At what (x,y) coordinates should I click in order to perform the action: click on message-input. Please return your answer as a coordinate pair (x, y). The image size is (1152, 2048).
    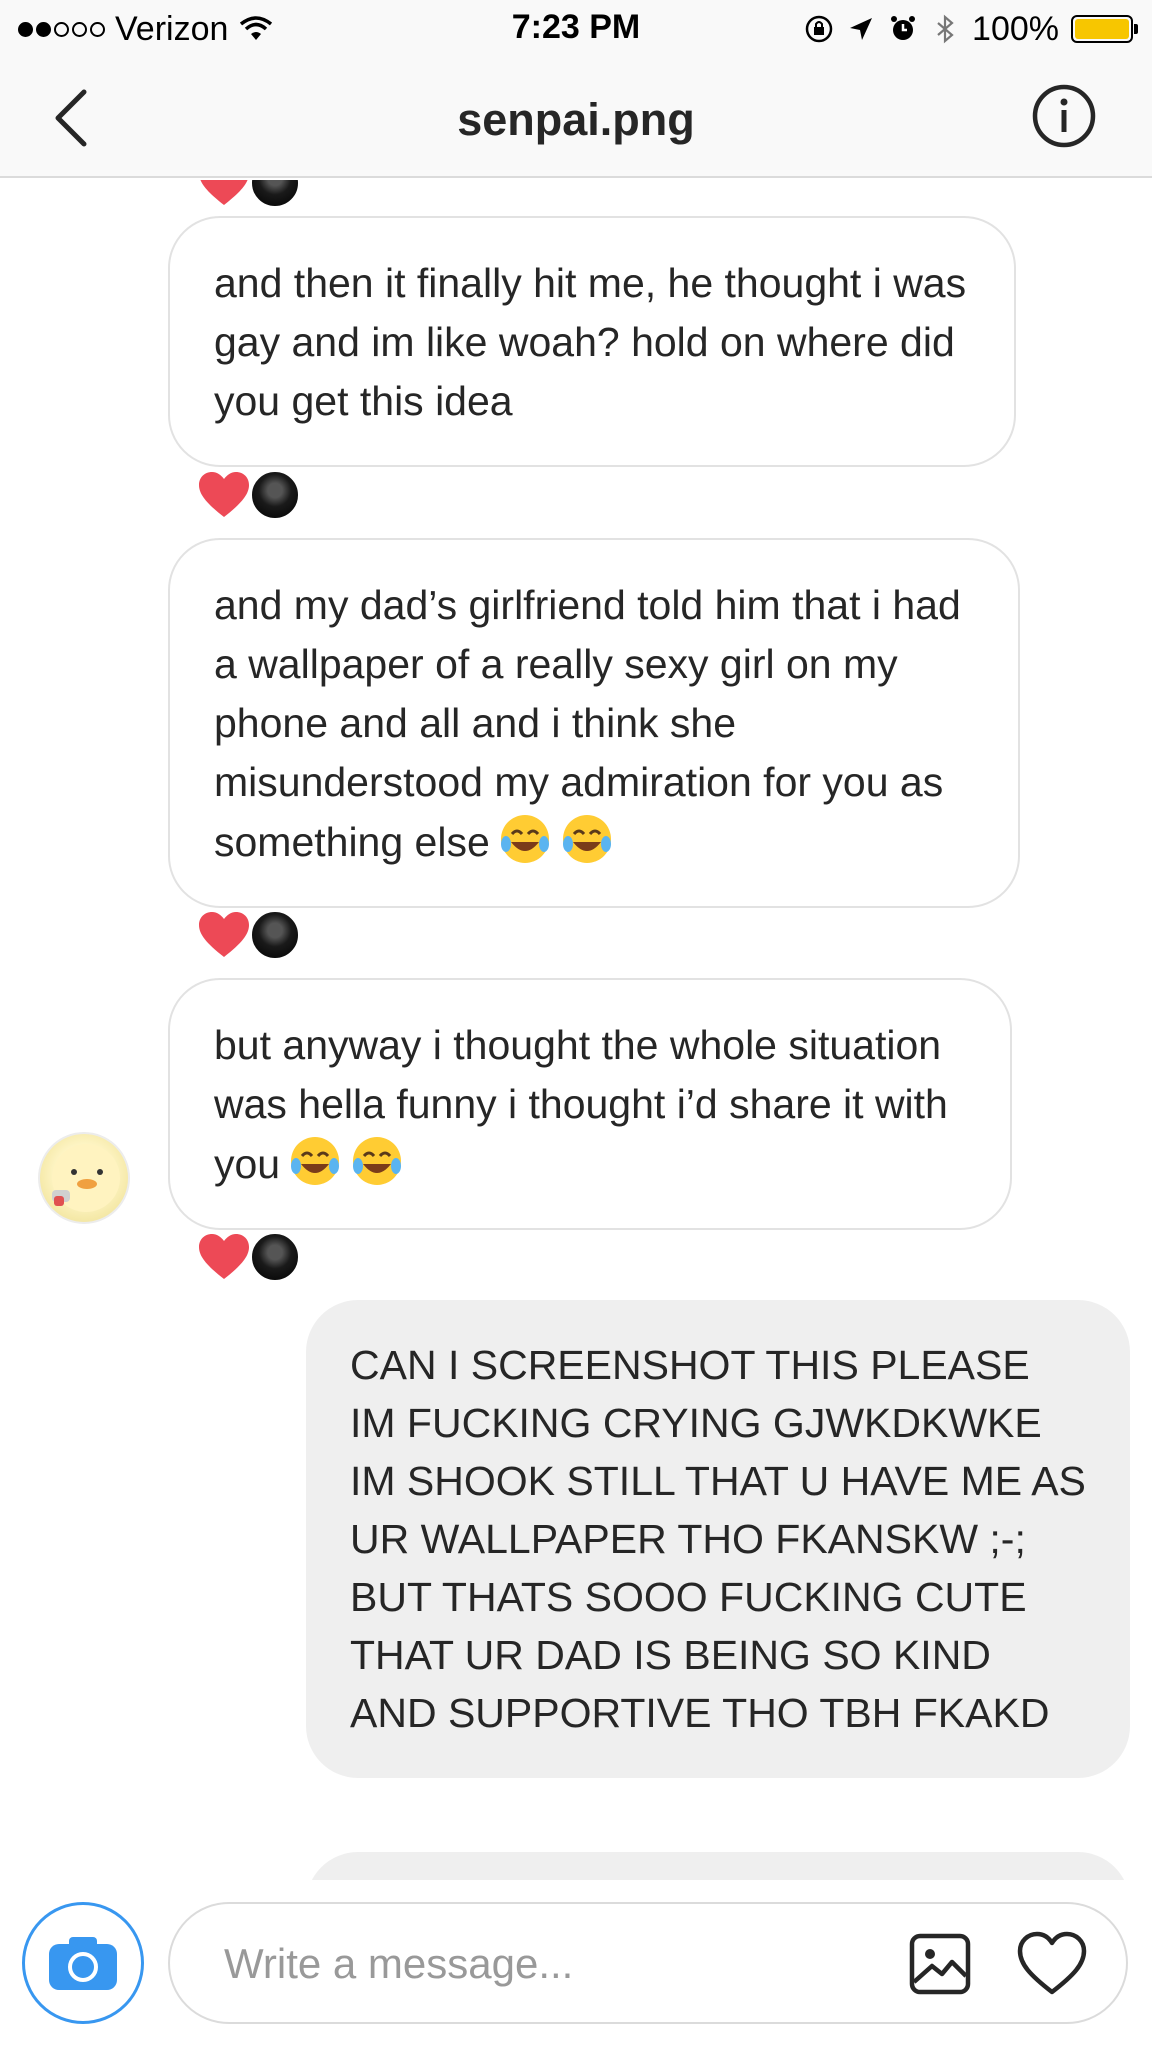
    Looking at the image, I should click on (534, 1964).